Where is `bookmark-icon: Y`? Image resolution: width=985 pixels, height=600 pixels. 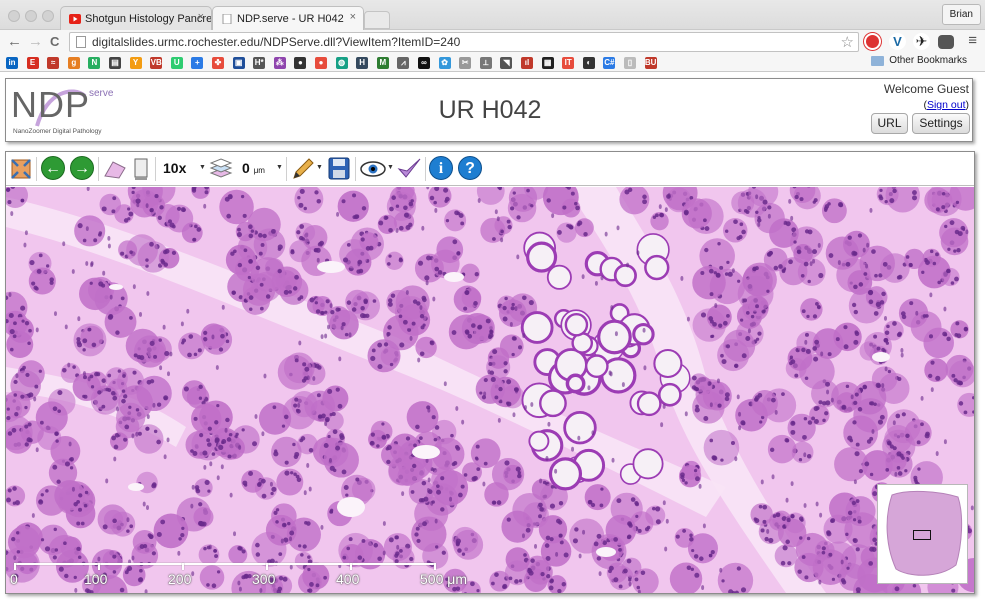 bookmark-icon: Y is located at coordinates (135, 63).